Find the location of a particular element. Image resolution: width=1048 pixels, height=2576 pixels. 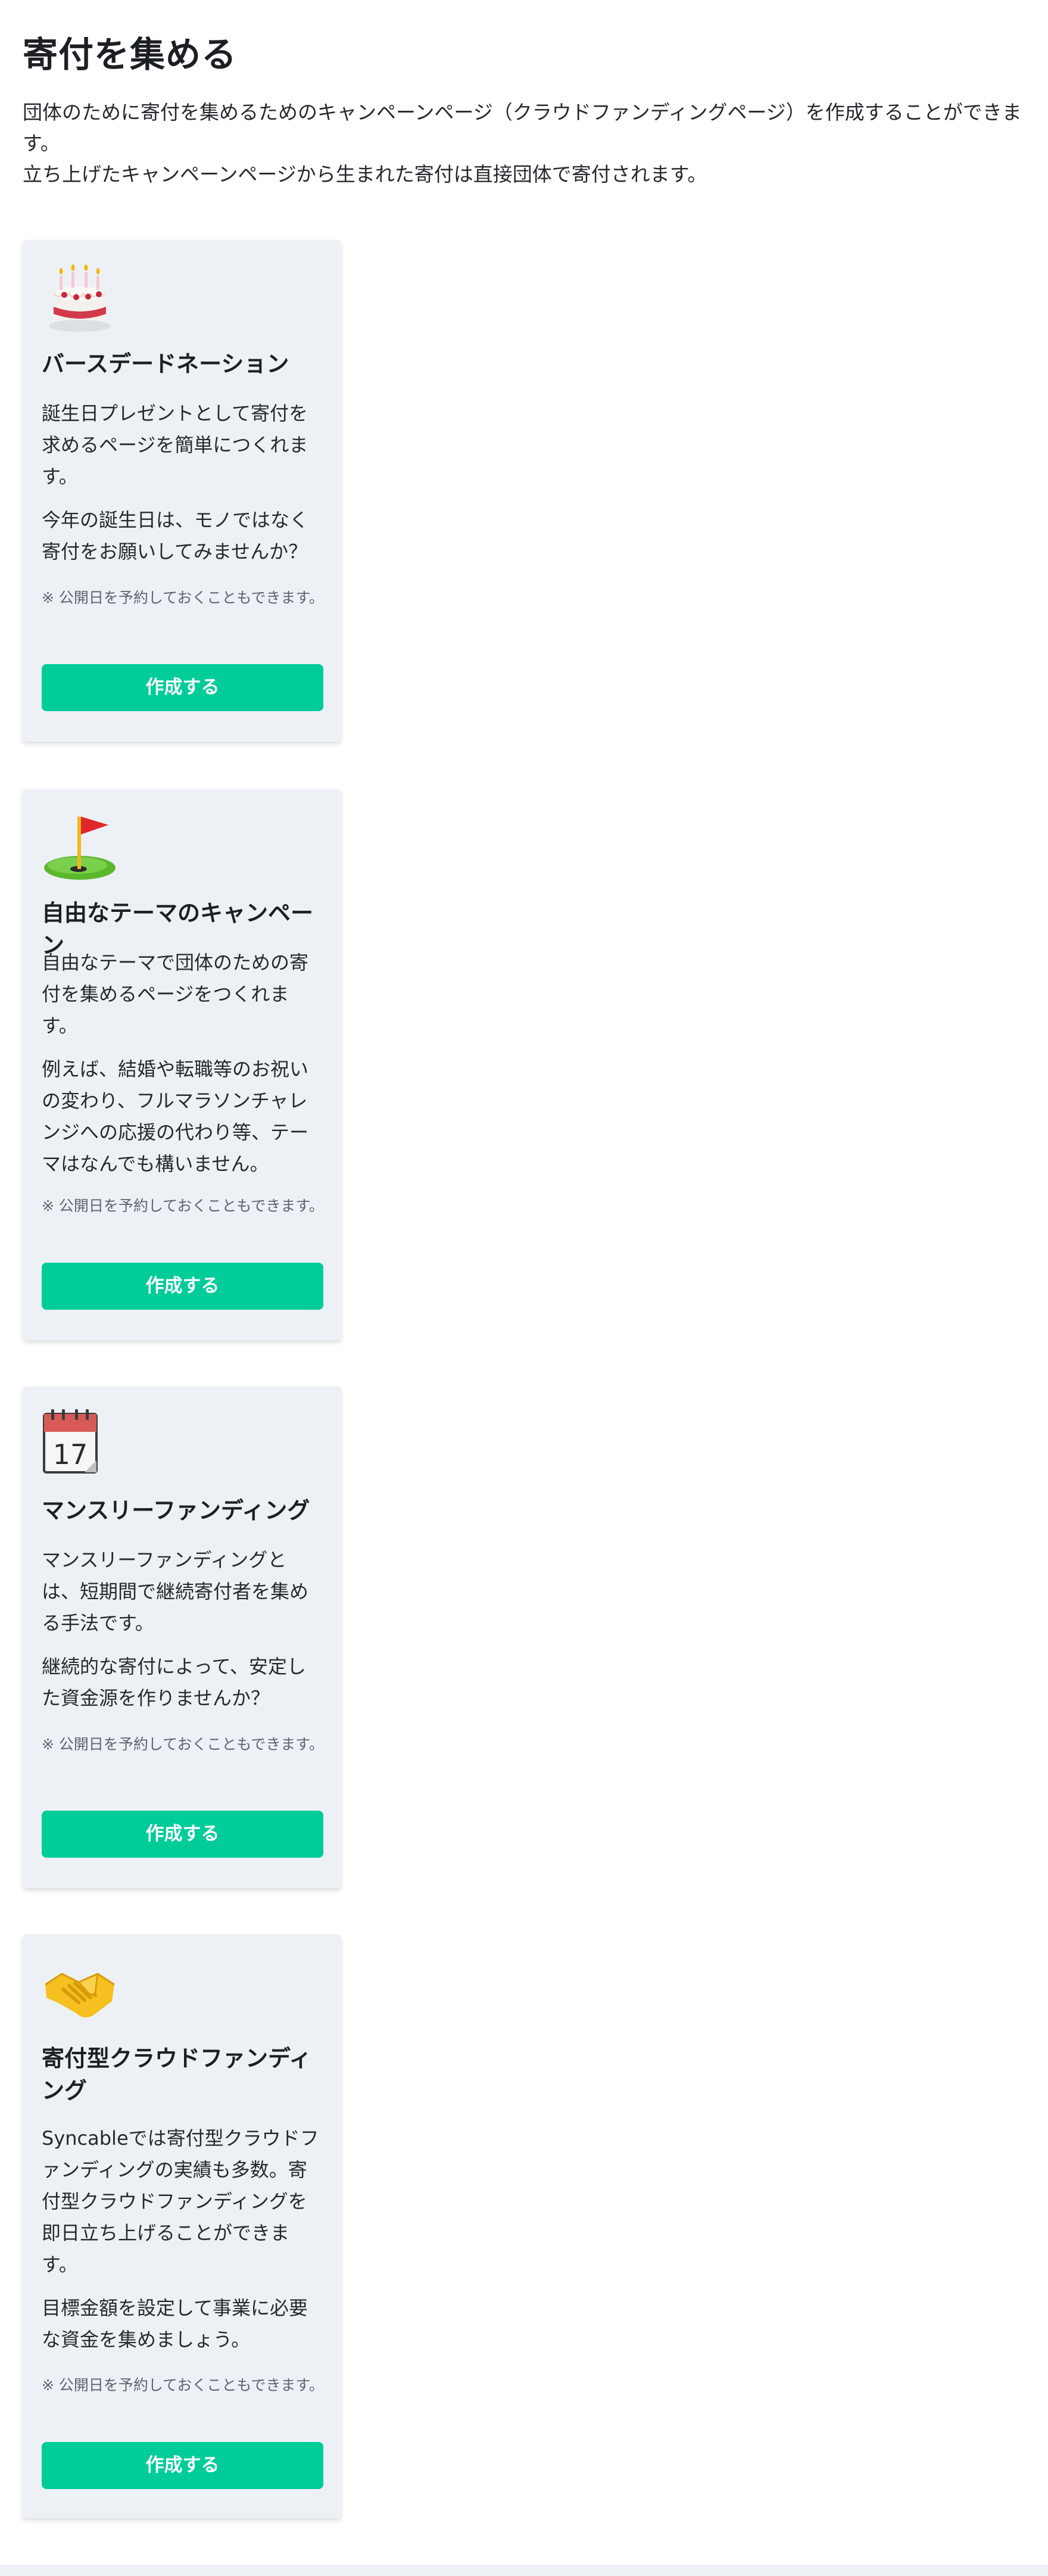

card-paragraph: 継続的な寄付によって、安定した資金源を作りませんか？ is located at coordinates (174, 1682).